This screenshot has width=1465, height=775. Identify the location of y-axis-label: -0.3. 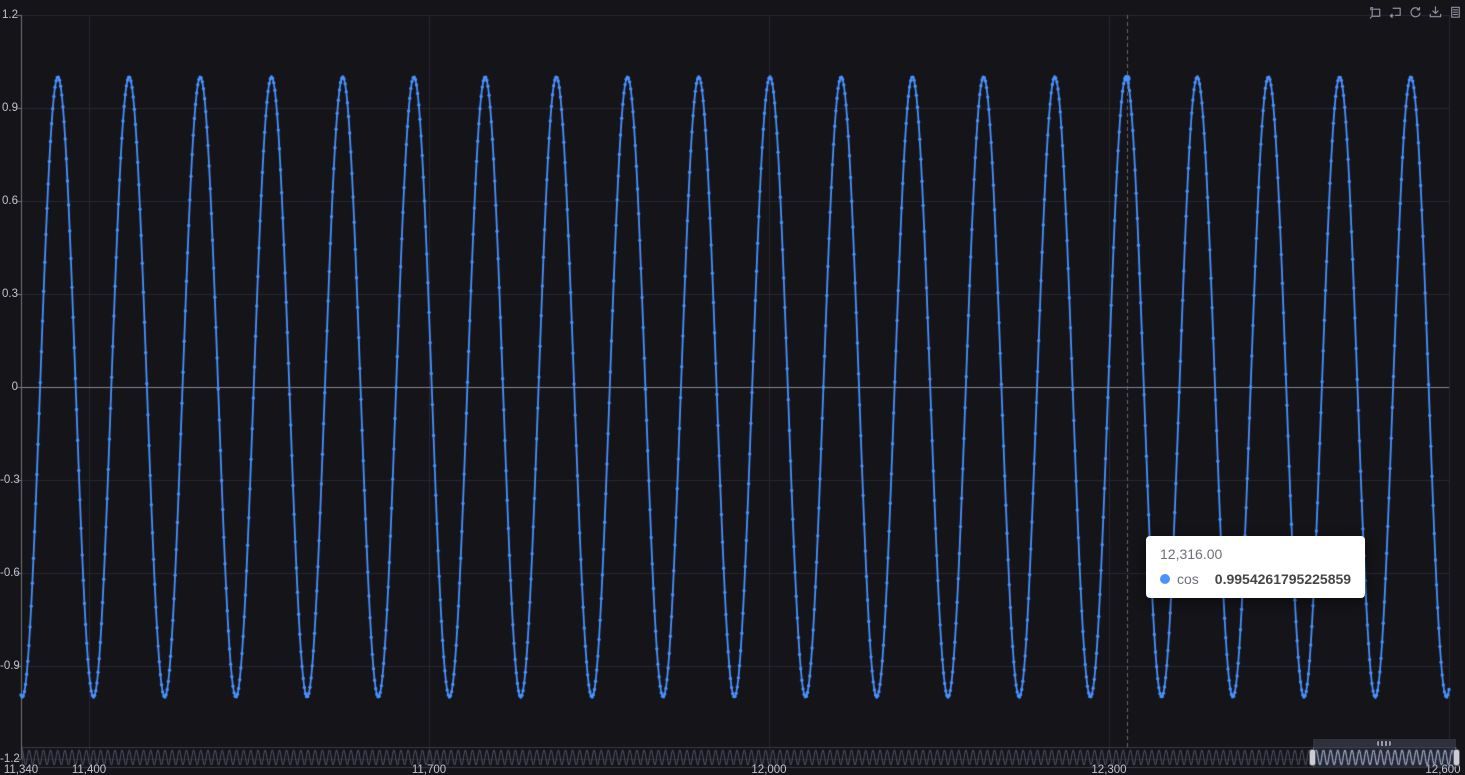
(10, 480).